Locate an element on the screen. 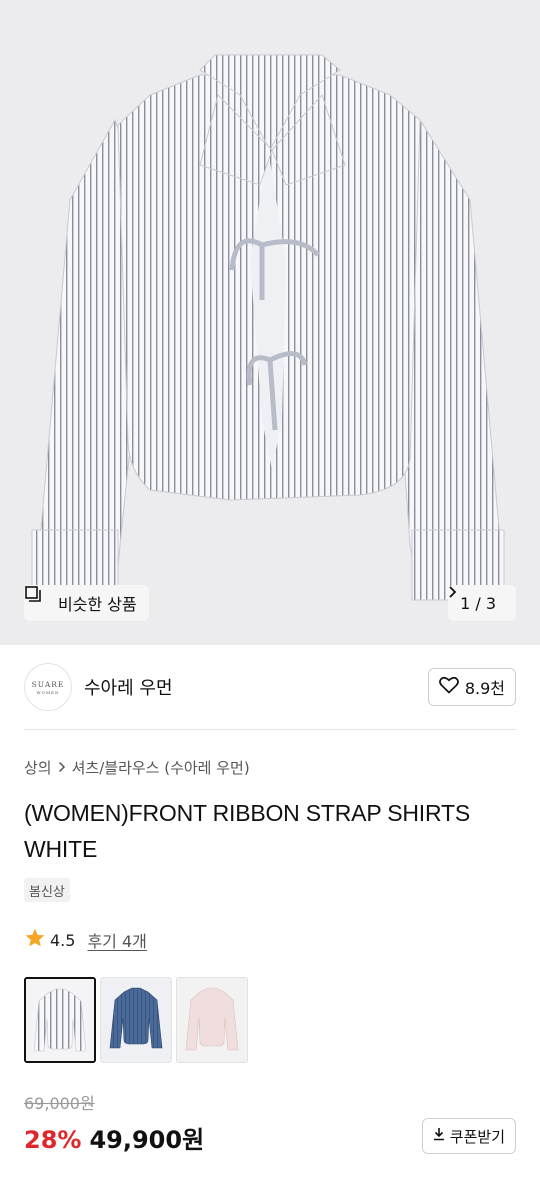  thumbnail-pink-image is located at coordinates (212, 1020).